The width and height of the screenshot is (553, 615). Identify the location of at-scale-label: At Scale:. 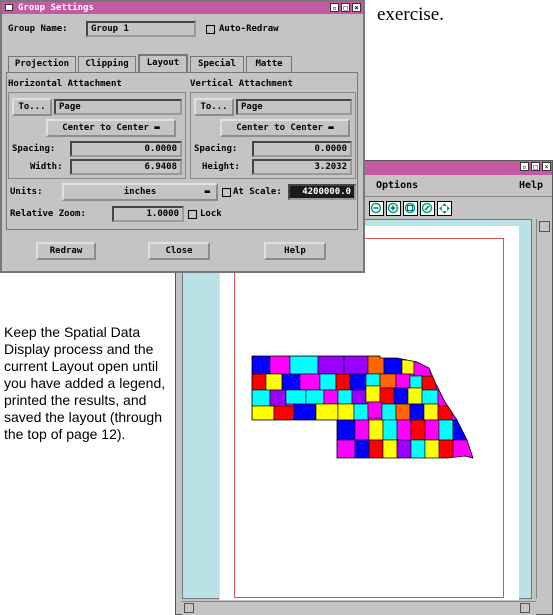
(257, 192).